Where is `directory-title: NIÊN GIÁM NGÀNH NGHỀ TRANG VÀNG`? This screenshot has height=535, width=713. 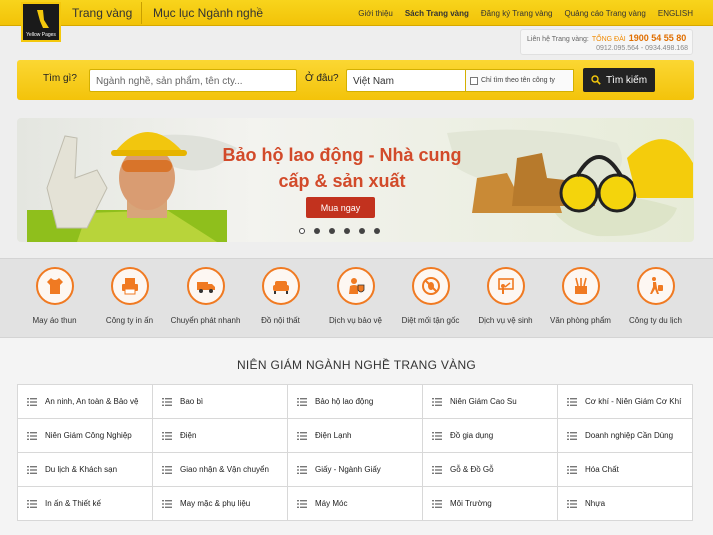
directory-title: NIÊN GIÁM NGÀNH NGHỀ TRANG VÀNG is located at coordinates (356, 365).